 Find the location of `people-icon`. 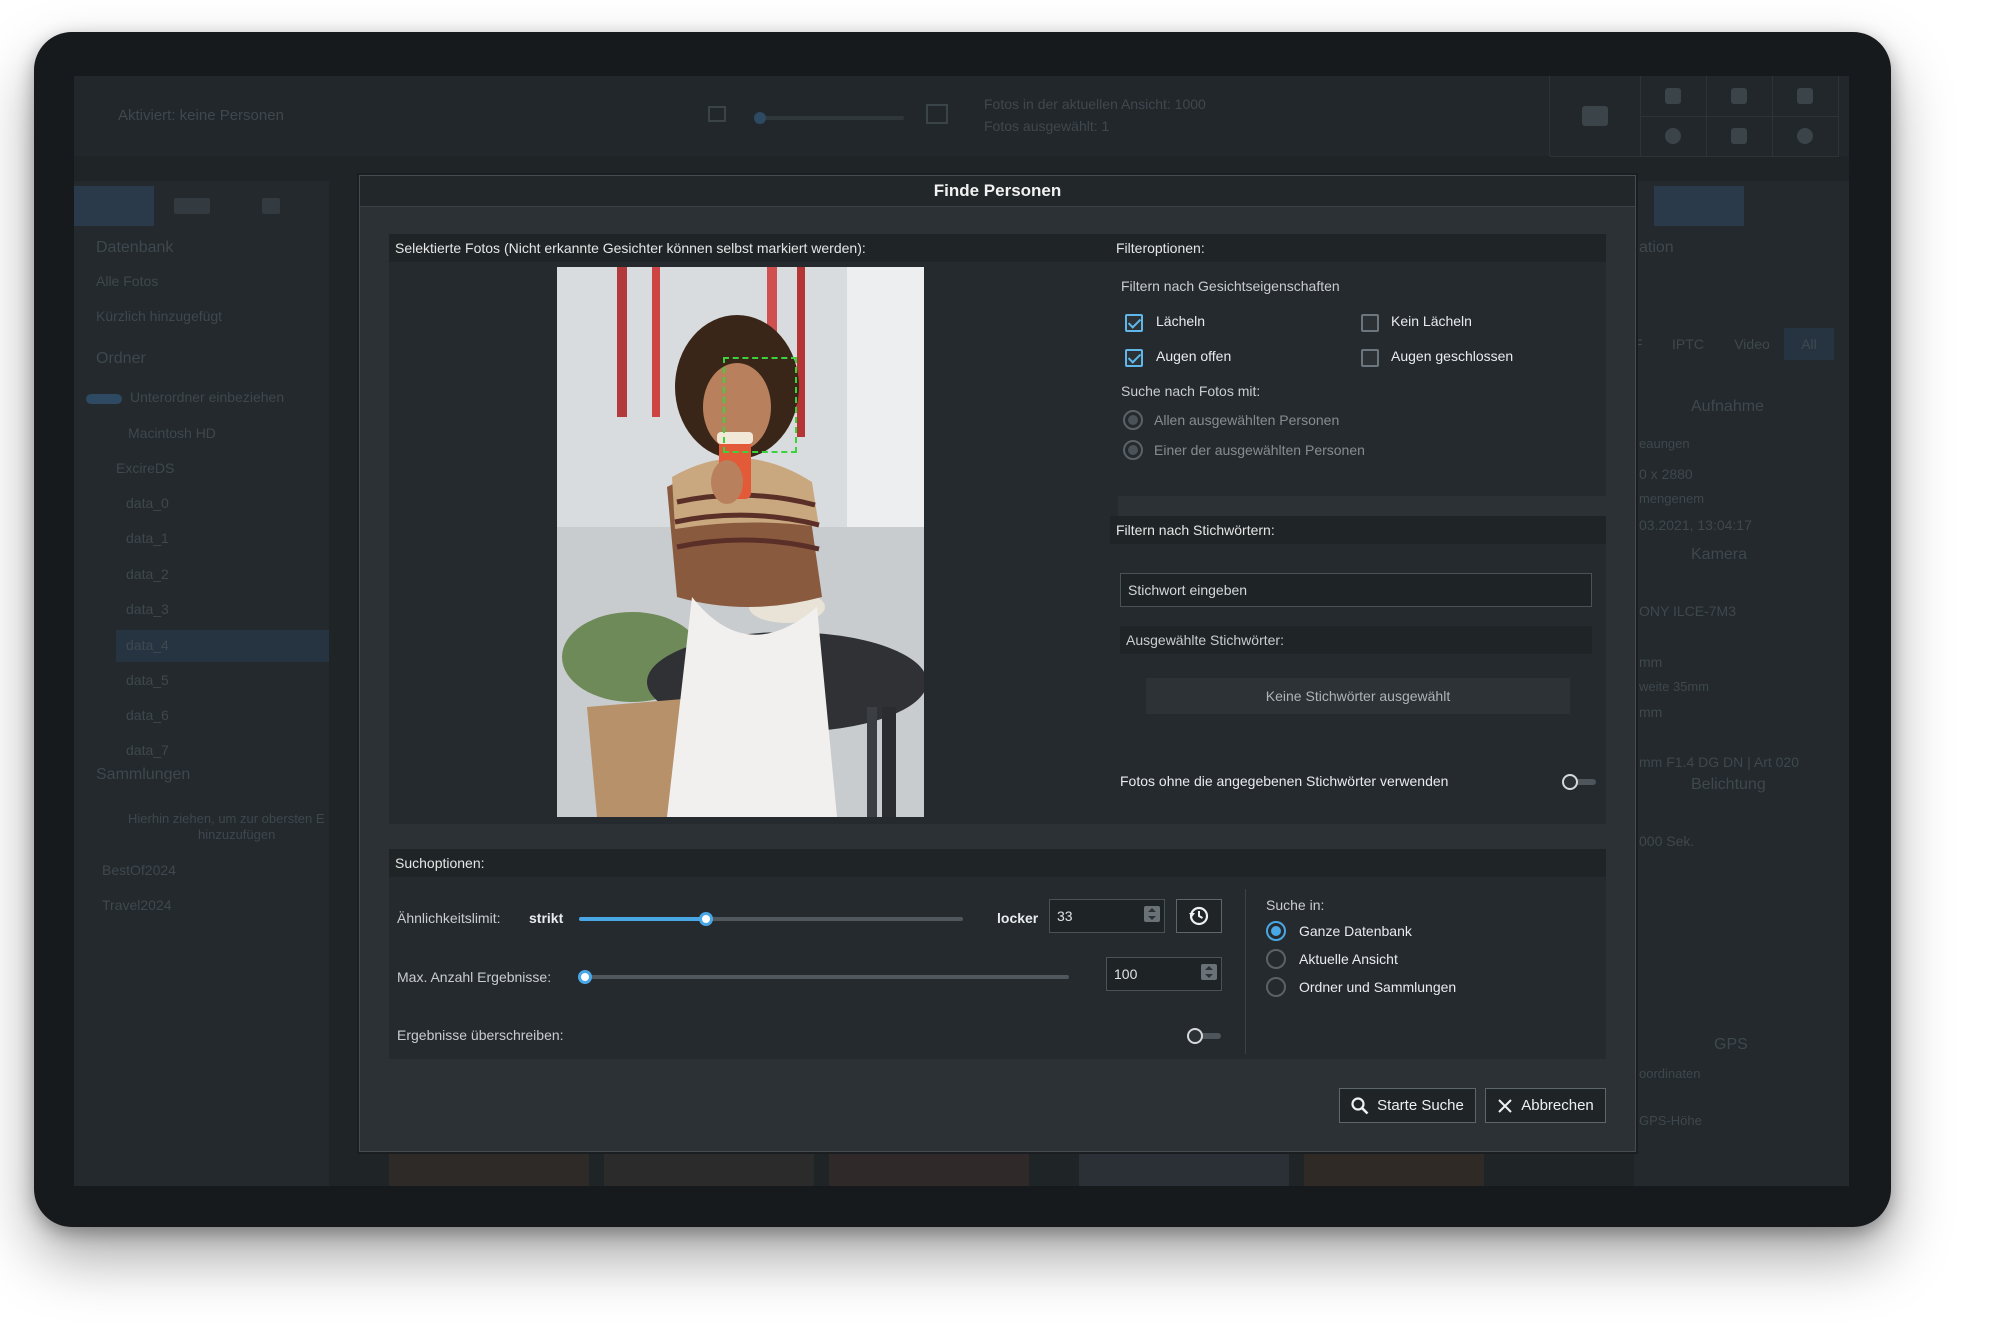

people-icon is located at coordinates (1739, 136).